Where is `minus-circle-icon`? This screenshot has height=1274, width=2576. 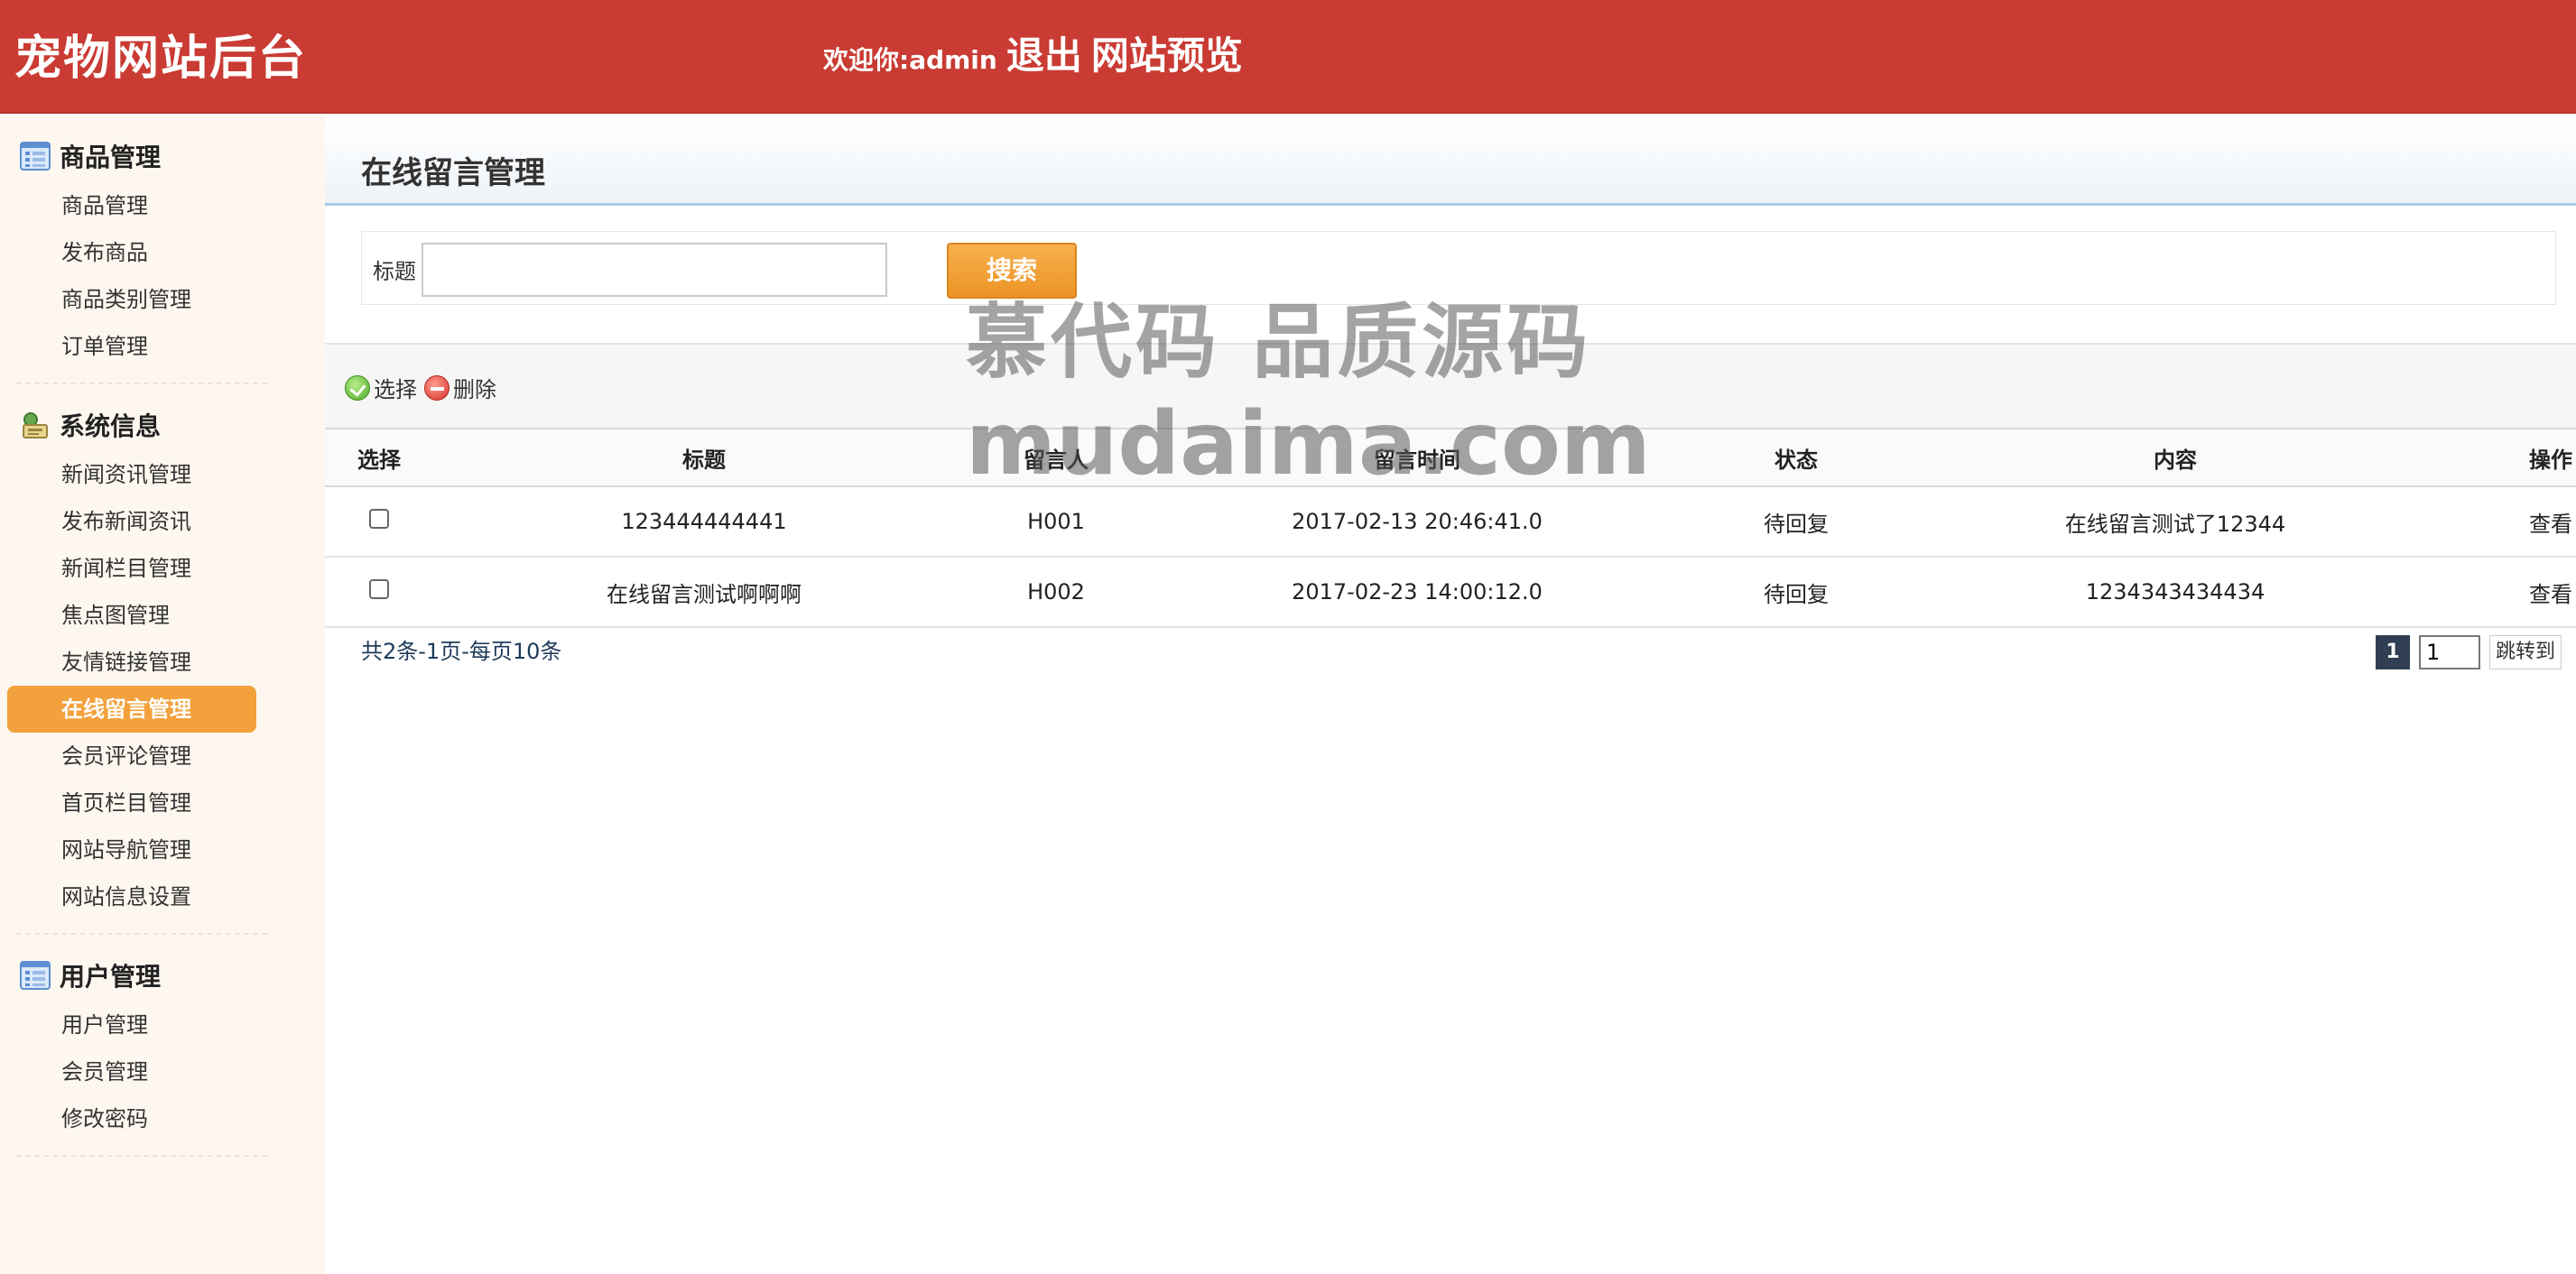 minus-circle-icon is located at coordinates (436, 387).